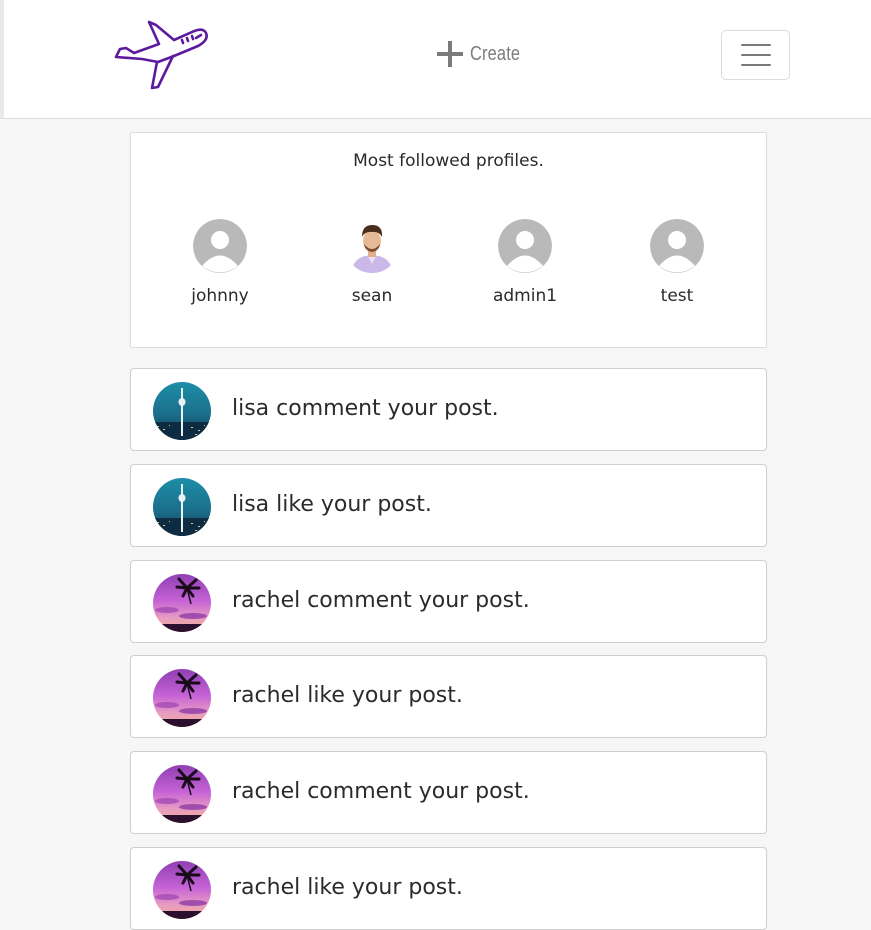 The height and width of the screenshot is (930, 871). I want to click on profile-name: sean, so click(372, 296).